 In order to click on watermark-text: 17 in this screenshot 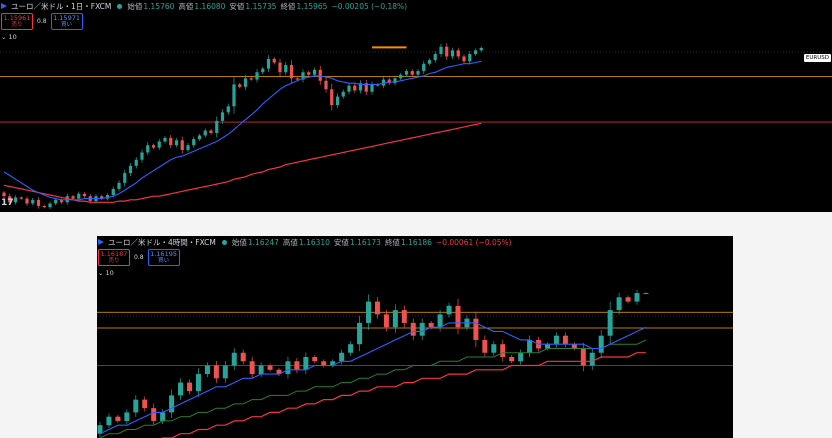, I will do `click(7, 203)`.